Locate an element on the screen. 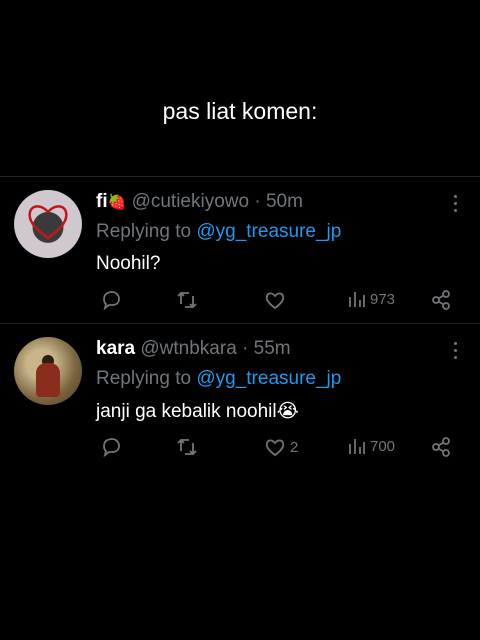 This screenshot has height=640, width=480. tweet-text: Noohil? is located at coordinates (128, 263).